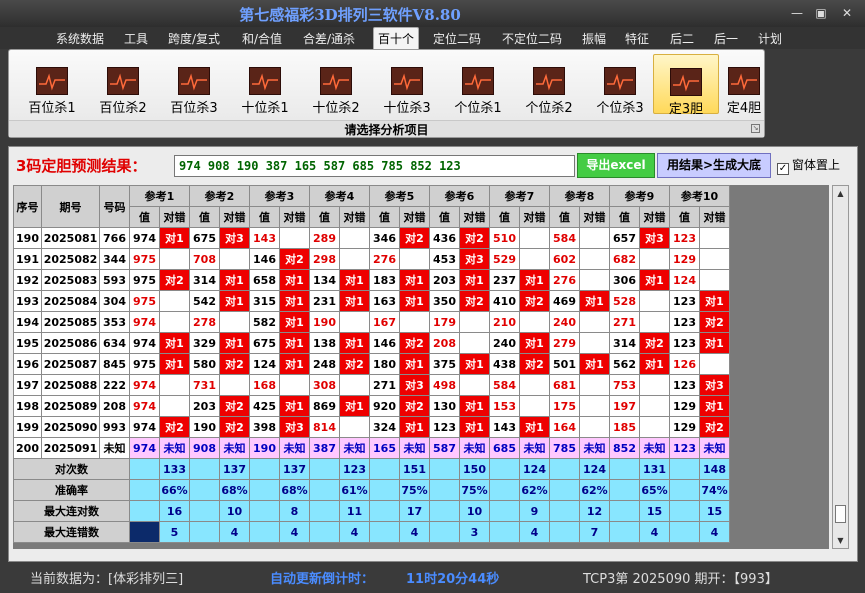 The height and width of the screenshot is (593, 865). I want to click on cell-period: 2025086, so click(70, 343).